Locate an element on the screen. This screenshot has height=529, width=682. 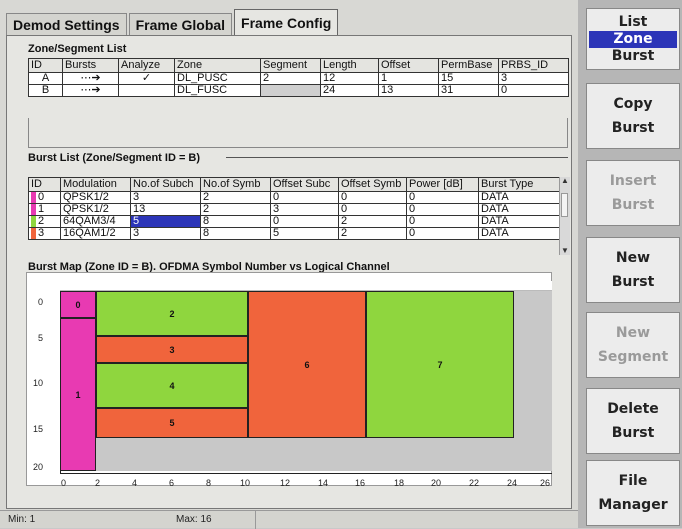
permbase-cell: 31 is located at coordinates (468, 90).